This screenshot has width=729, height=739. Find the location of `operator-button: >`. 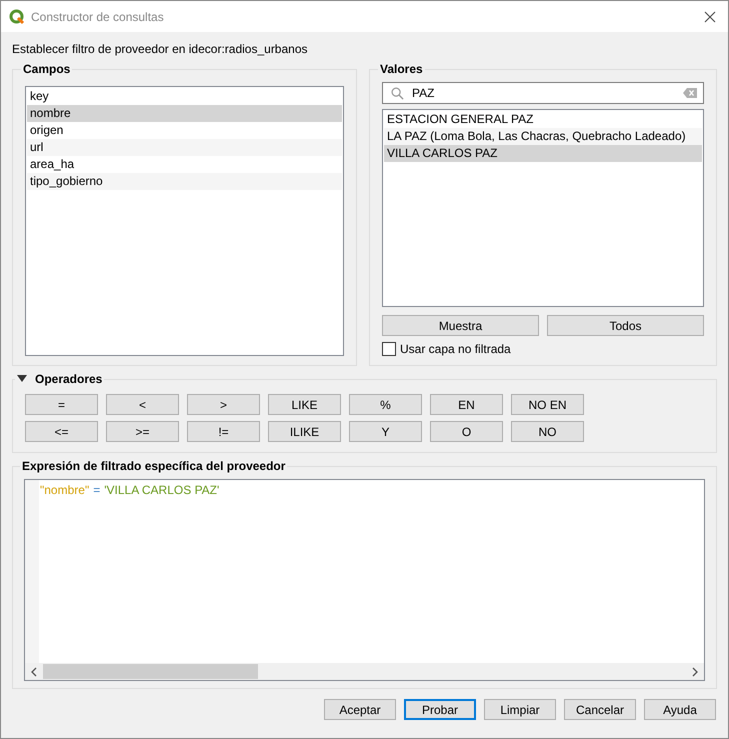

operator-button: > is located at coordinates (223, 404).